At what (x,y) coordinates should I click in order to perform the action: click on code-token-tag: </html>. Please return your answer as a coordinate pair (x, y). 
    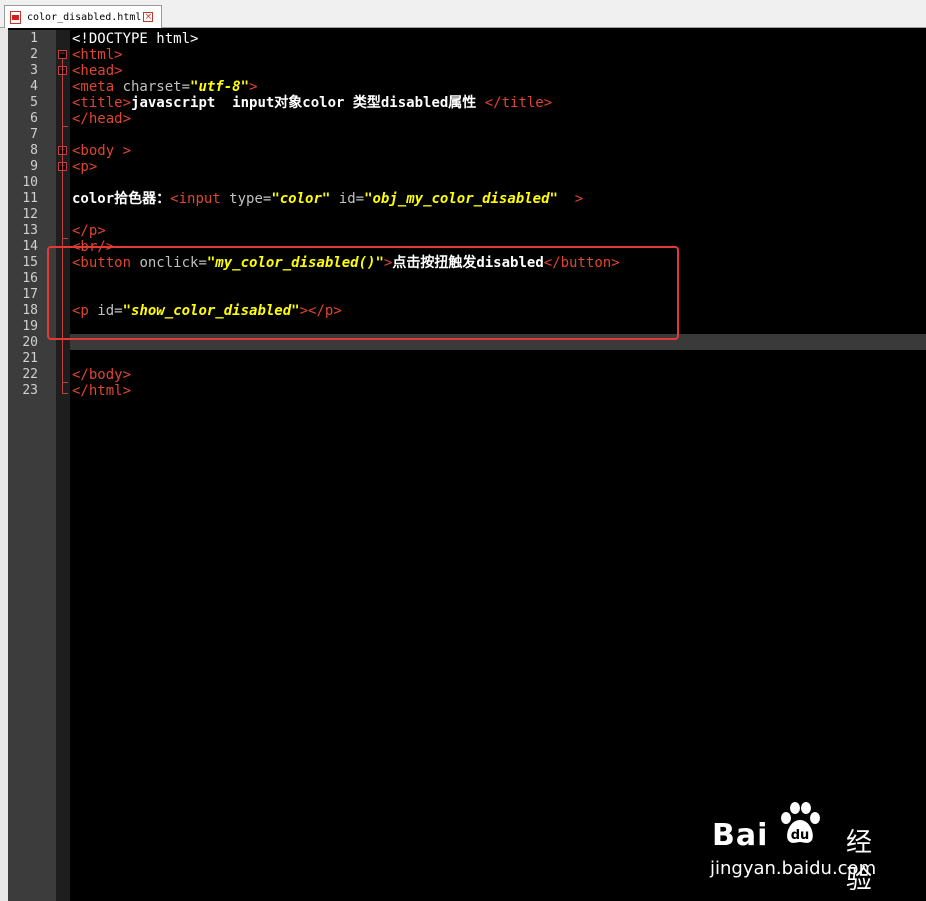
    Looking at the image, I should click on (102, 391).